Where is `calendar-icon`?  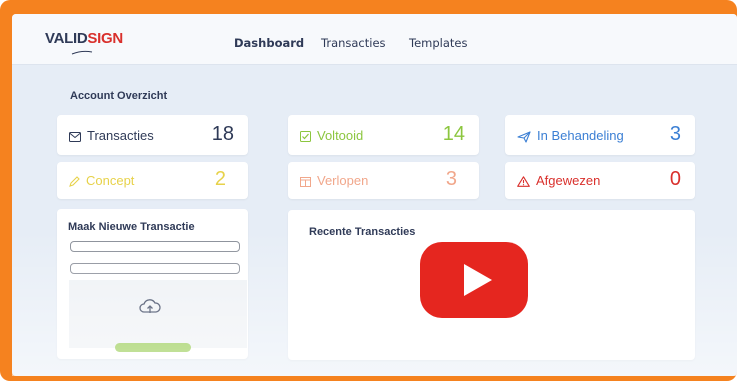 calendar-icon is located at coordinates (305, 182).